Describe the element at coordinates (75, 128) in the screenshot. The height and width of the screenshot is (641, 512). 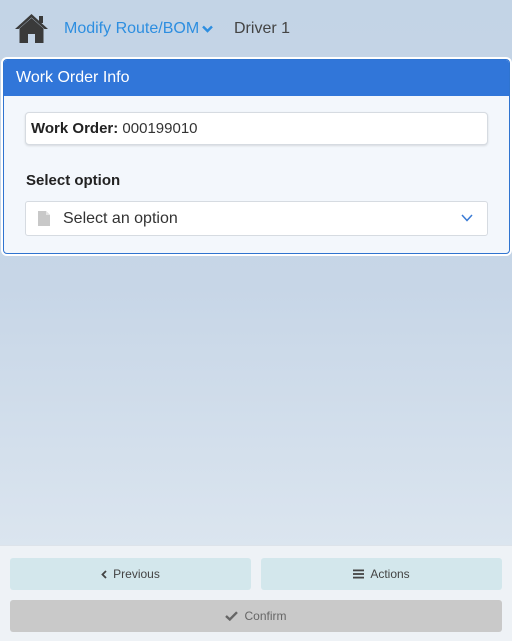
I see `work-order-label: Work Order:` at that location.